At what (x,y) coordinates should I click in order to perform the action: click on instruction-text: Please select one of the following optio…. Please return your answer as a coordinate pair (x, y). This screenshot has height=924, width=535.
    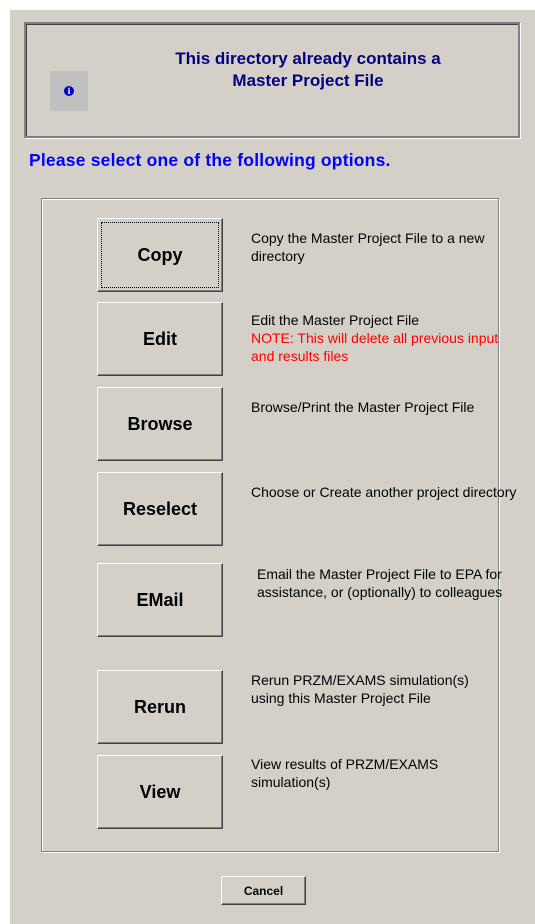
    Looking at the image, I should click on (210, 160).